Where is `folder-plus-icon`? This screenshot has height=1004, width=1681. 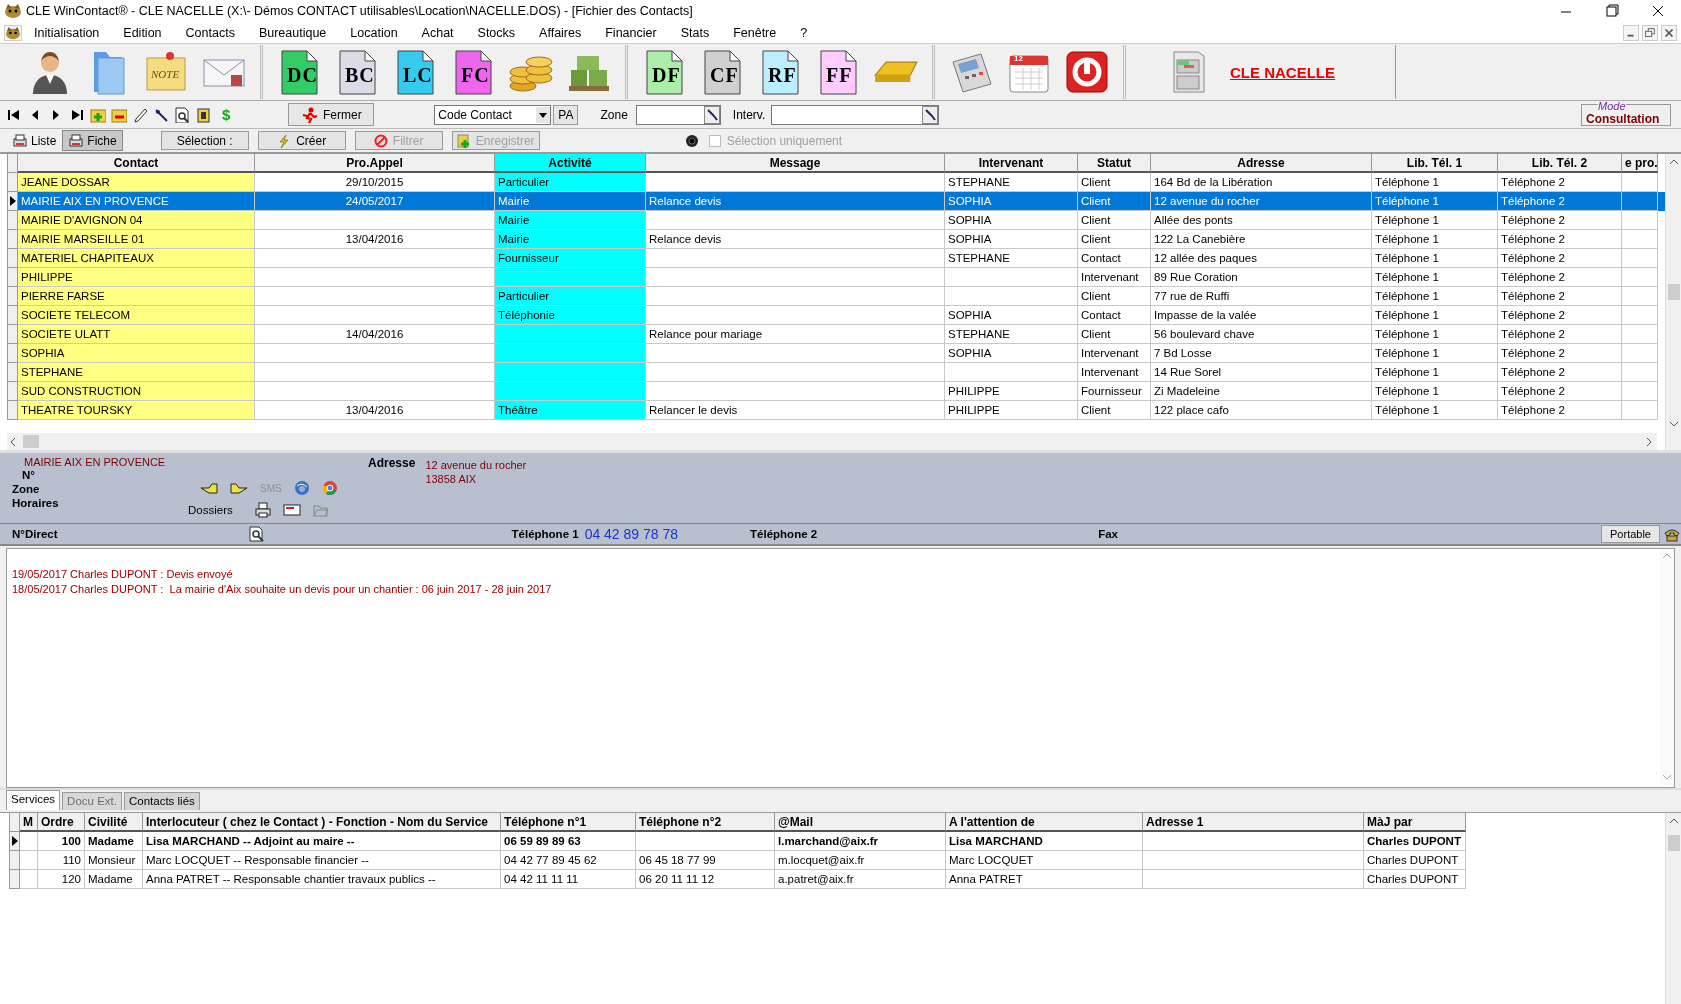 folder-plus-icon is located at coordinates (98, 114).